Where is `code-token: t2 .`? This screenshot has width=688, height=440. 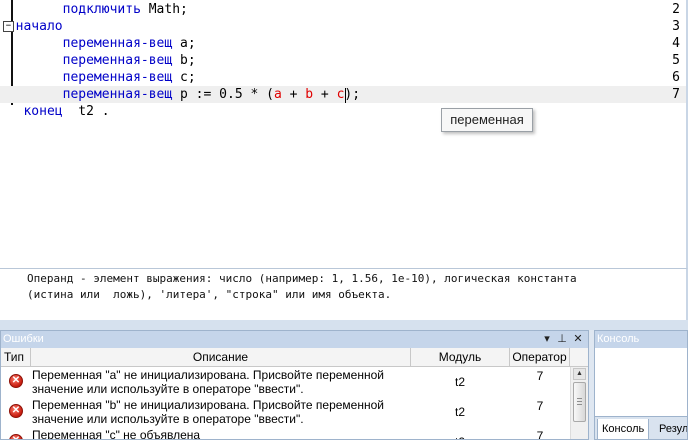
code-token: t2 . is located at coordinates (86, 111).